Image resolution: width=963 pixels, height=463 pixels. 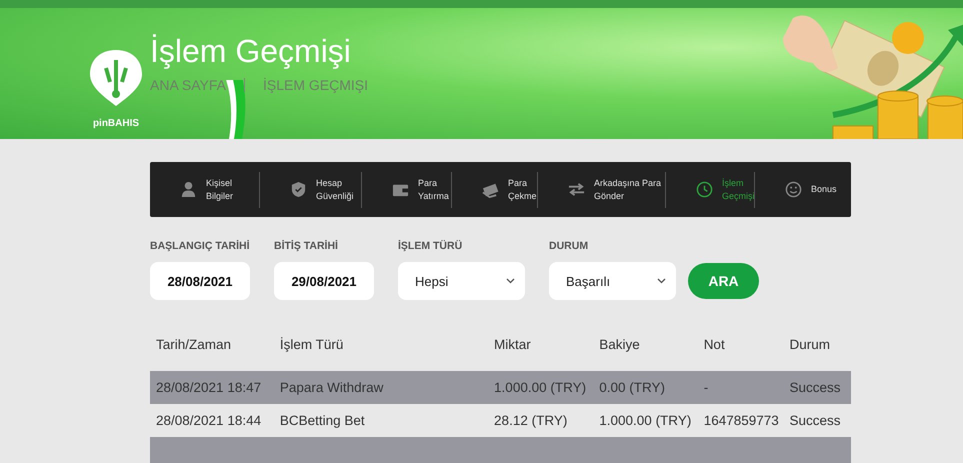 What do you see at coordinates (817, 353) in the screenshot?
I see `column-header: Durum` at bounding box center [817, 353].